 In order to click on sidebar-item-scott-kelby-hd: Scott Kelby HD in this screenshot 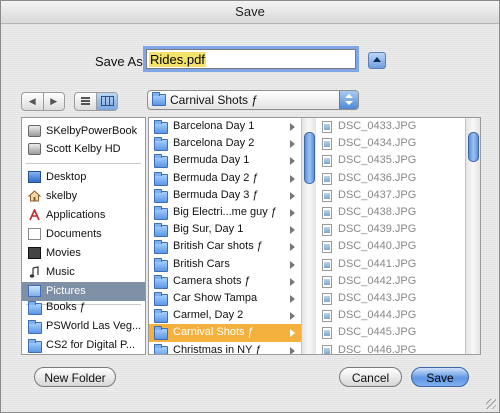, I will do `click(83, 149)`.